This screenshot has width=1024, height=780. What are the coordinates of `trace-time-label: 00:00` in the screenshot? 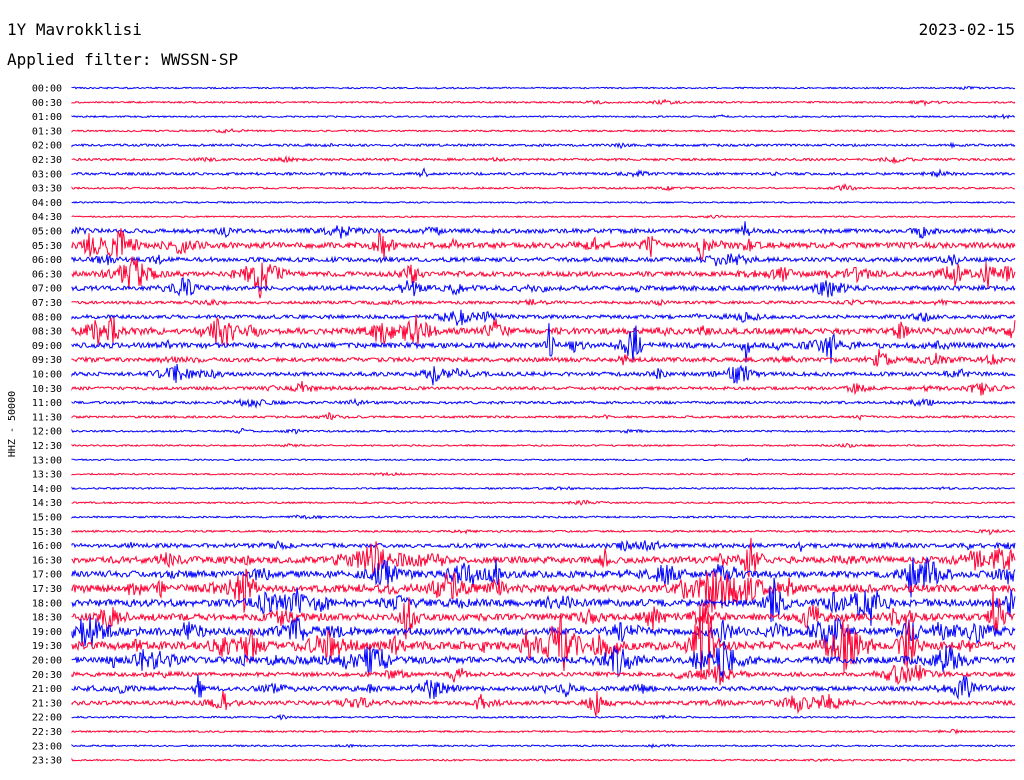 It's located at (47, 89).